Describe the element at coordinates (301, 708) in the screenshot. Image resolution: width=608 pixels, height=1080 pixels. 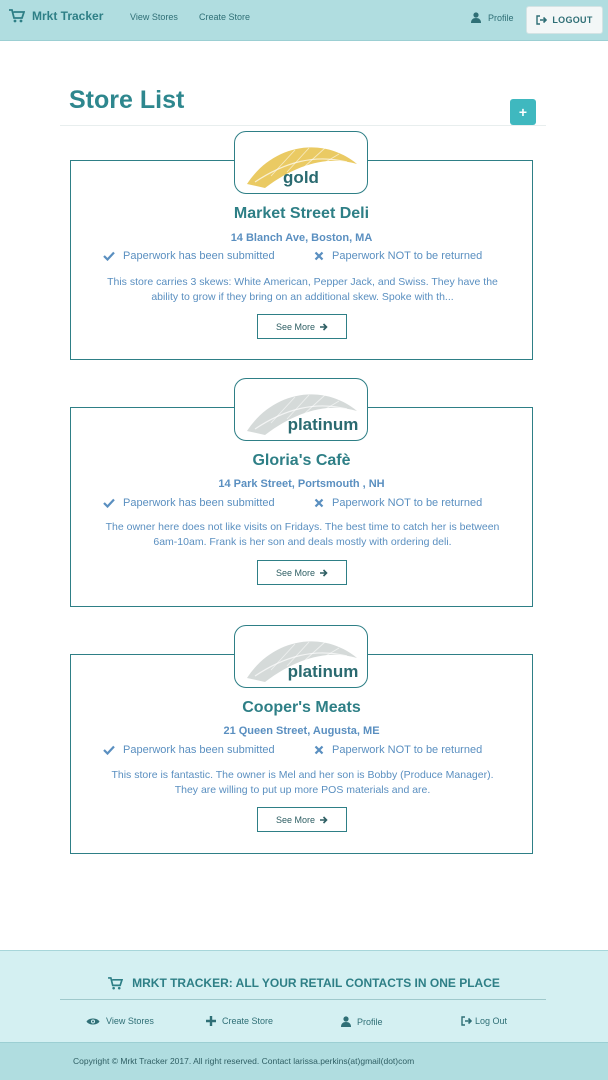
I see `store-name: Cooper's Meats` at that location.